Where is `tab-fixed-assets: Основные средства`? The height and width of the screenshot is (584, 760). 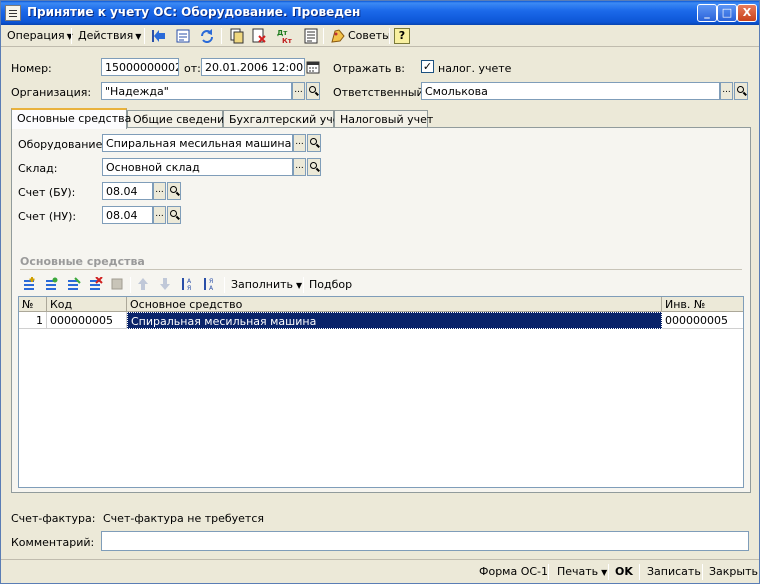
tab-fixed-assets: Основные средства is located at coordinates (71, 118).